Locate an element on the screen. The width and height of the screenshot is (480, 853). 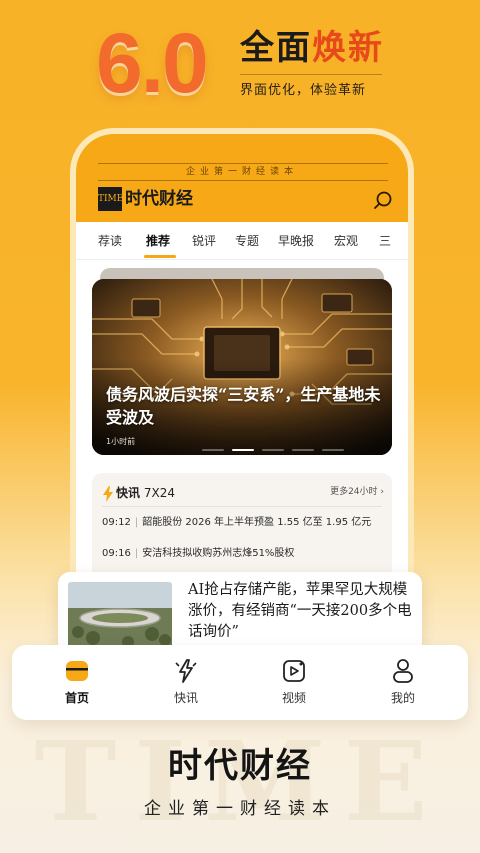
flash-title: 快讯 7X24 is located at coordinates (156, 493).